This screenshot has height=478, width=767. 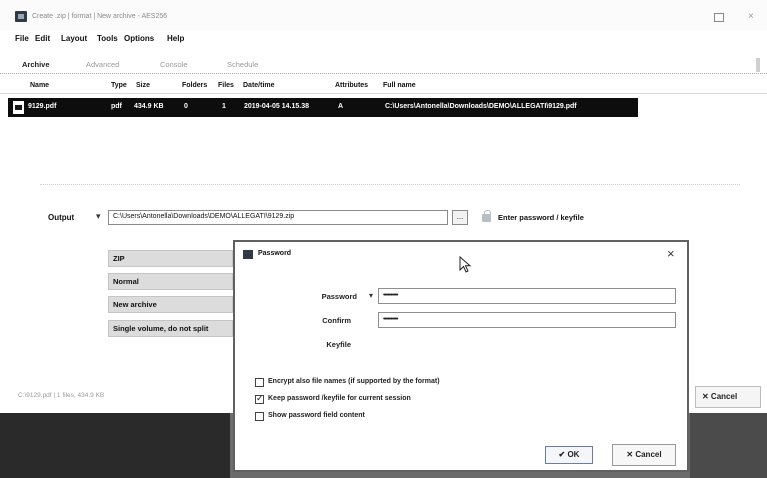 I want to click on ok-button: ✔ OK, so click(x=569, y=455).